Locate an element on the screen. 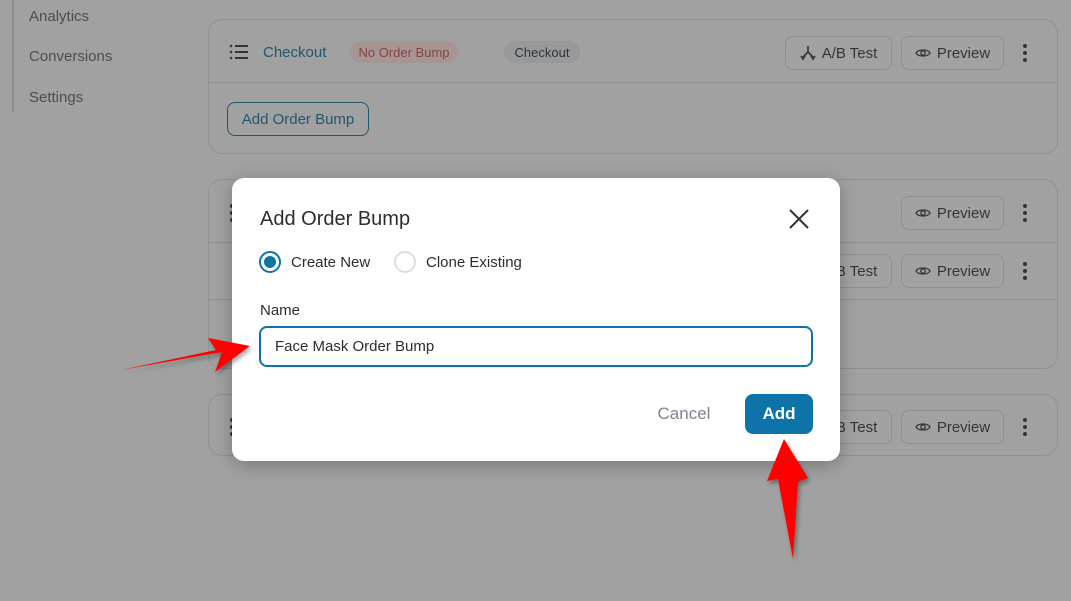 Image resolution: width=1071 pixels, height=601 pixels. radio-create-new: Create New is located at coordinates (314, 262).